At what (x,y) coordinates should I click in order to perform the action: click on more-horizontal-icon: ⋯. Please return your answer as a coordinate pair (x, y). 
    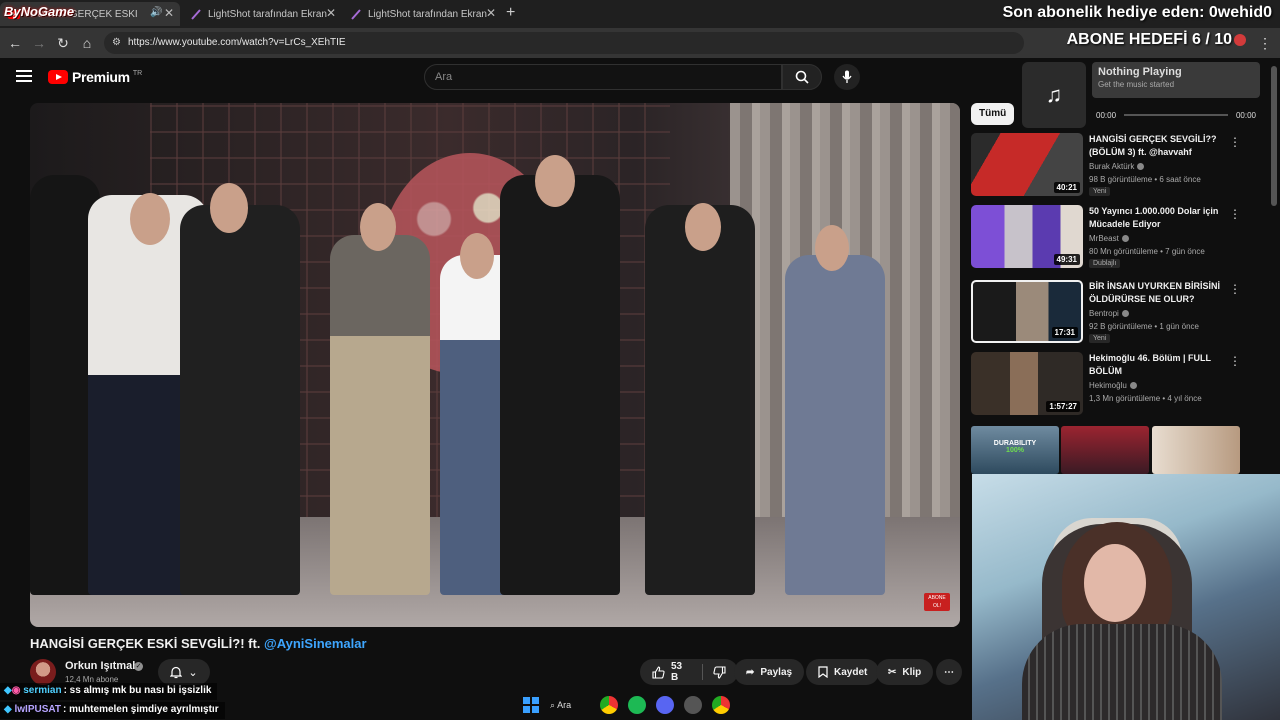
    Looking at the image, I should click on (949, 672).